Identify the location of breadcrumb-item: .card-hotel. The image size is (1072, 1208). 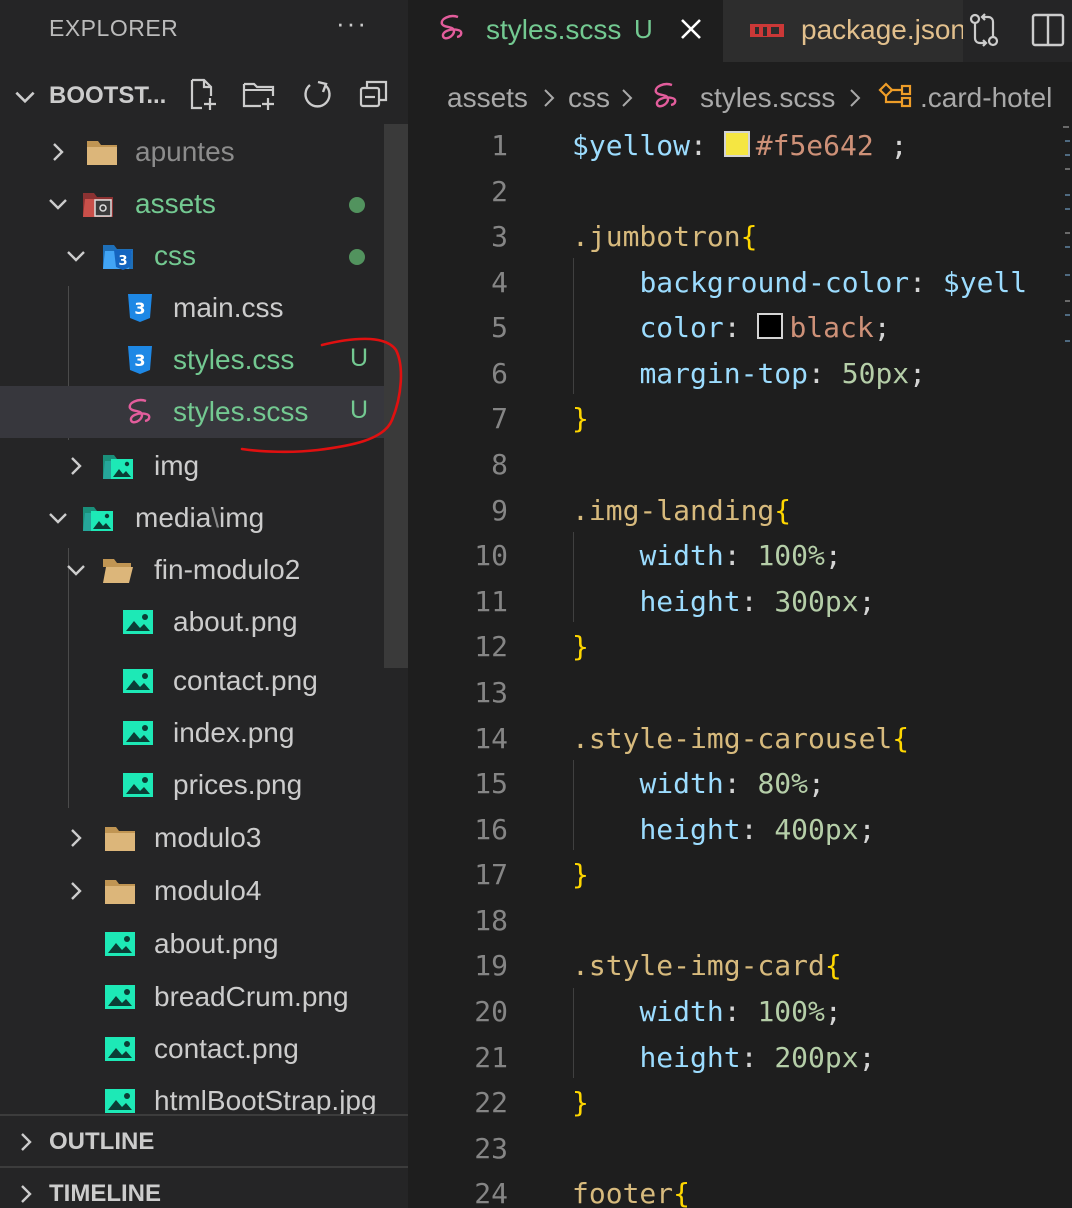
(986, 98).